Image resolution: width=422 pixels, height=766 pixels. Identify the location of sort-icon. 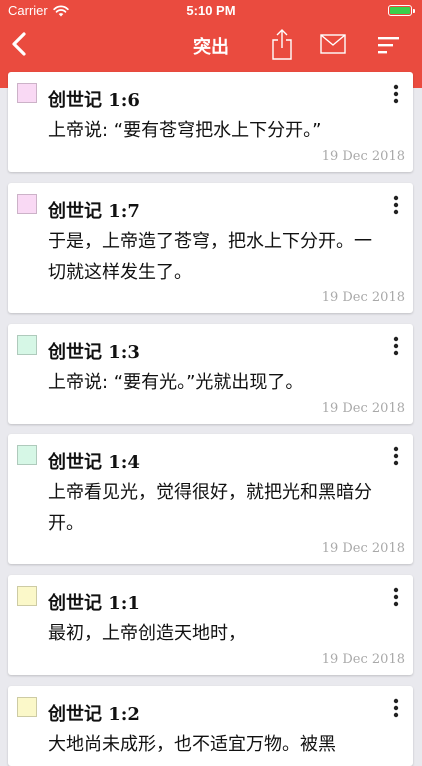
(389, 45).